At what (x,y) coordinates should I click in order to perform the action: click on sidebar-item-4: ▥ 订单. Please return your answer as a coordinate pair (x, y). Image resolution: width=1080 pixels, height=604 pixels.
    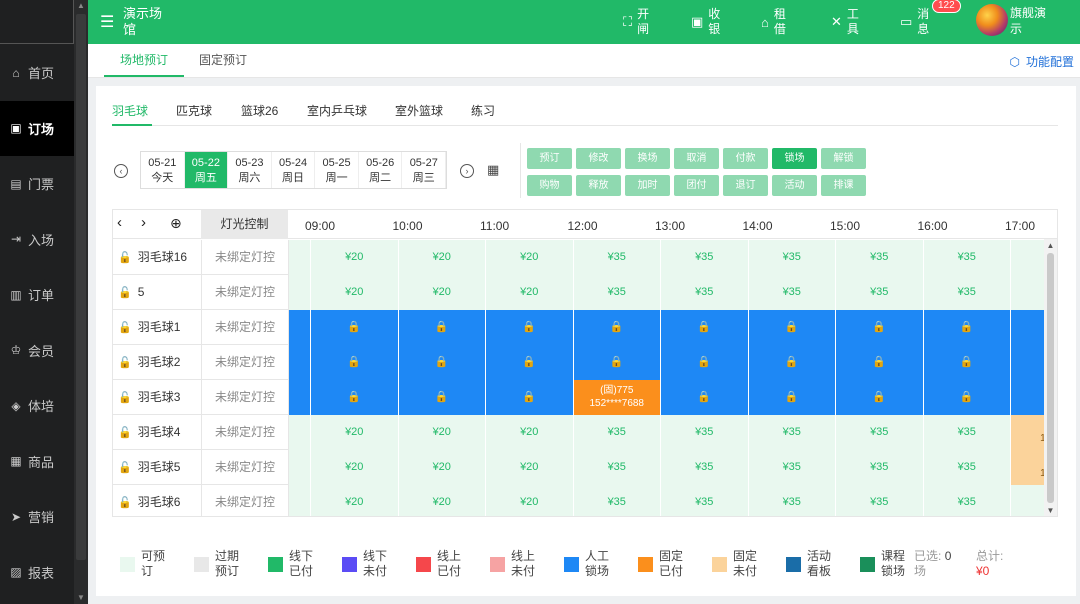
    Looking at the image, I should click on (37, 295).